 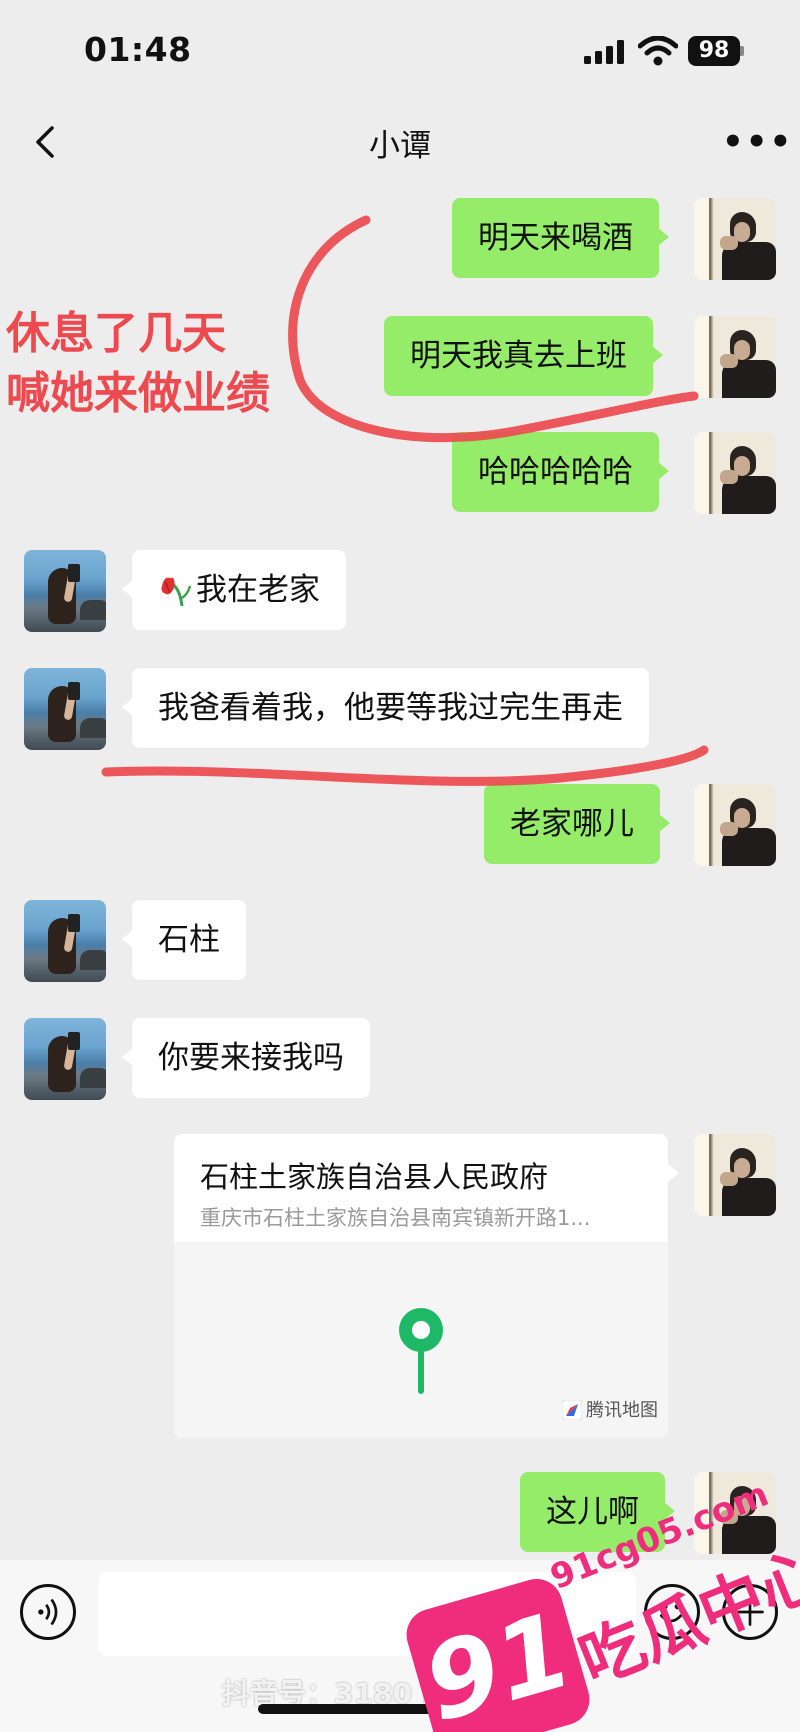 I want to click on message-bubble-outgoing: 明天来喝酒, so click(x=560, y=238).